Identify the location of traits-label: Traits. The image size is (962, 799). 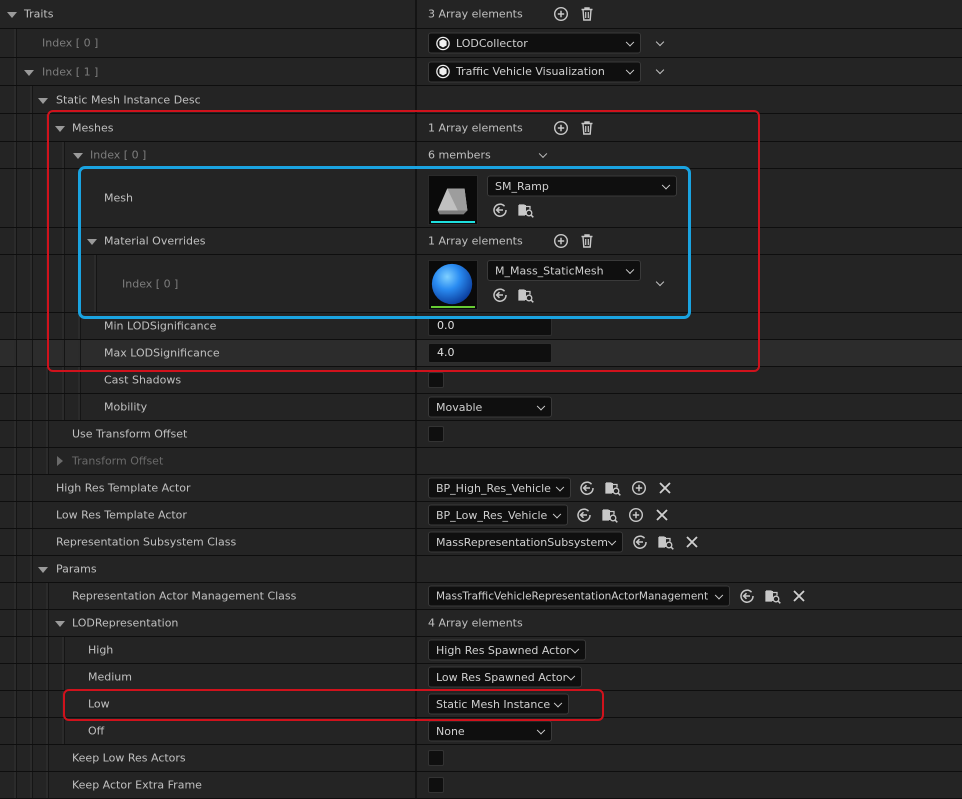
(39, 14).